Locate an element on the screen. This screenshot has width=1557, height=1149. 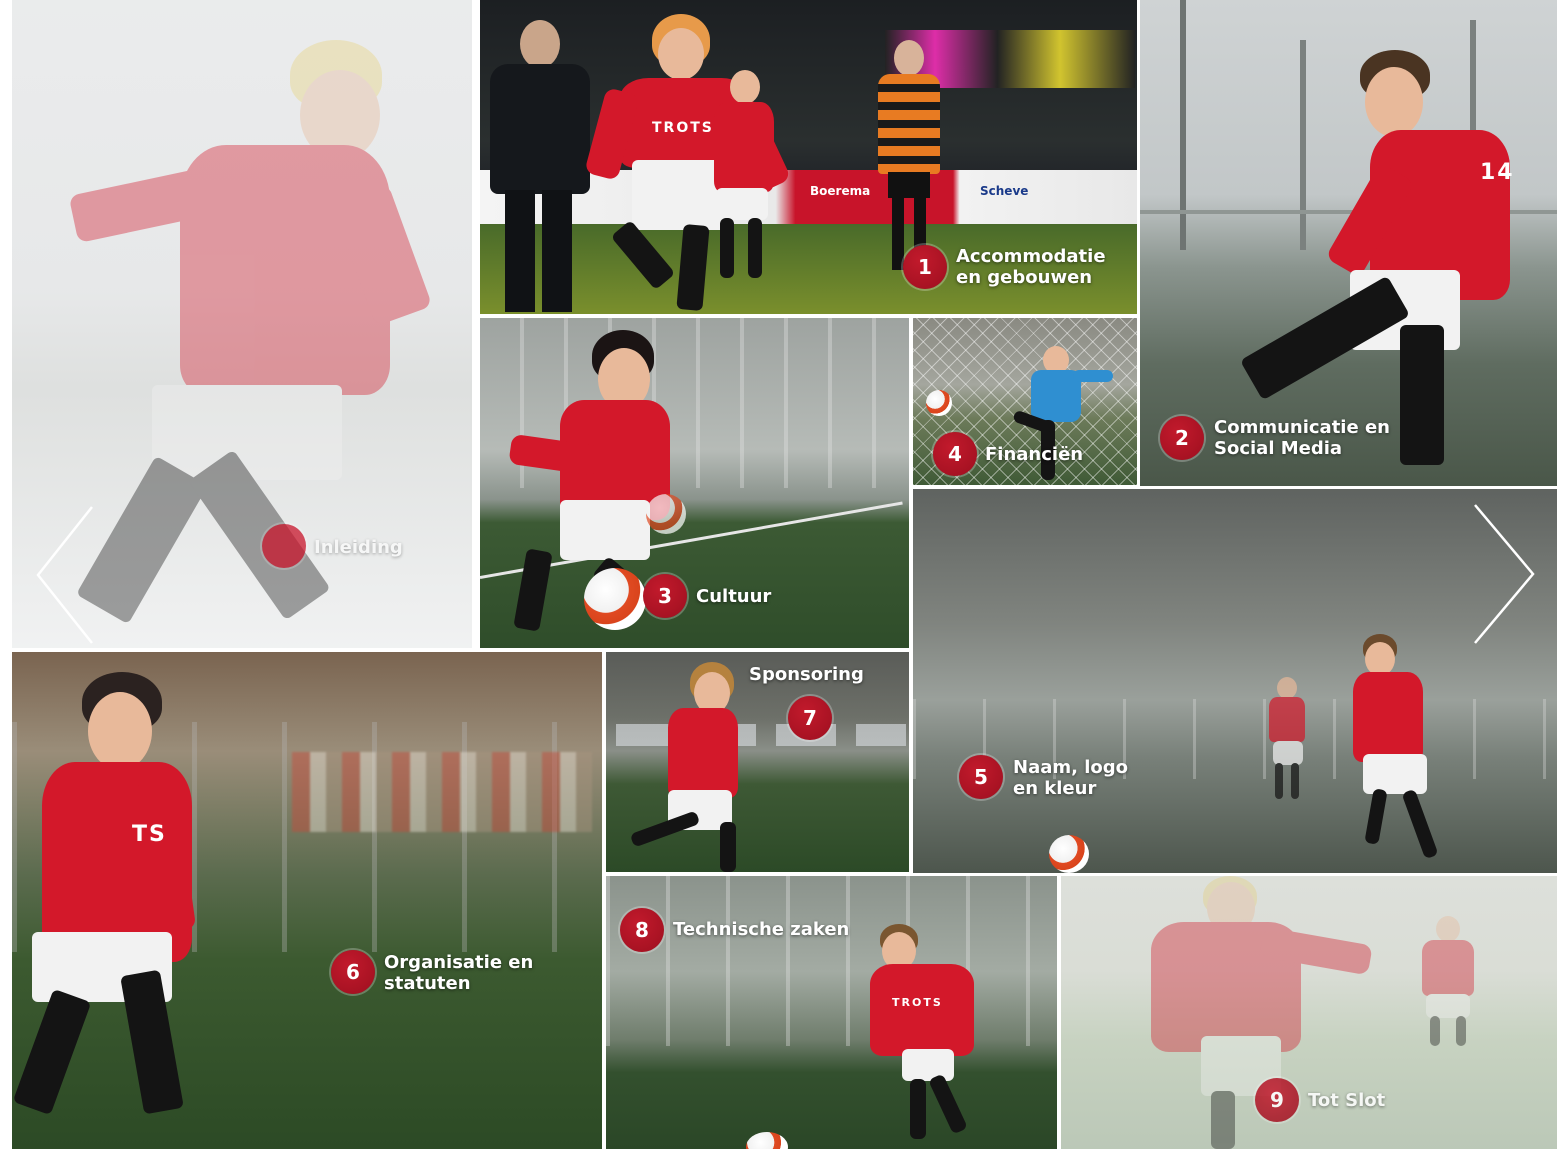
next-arrow is located at coordinates (1505, 574).